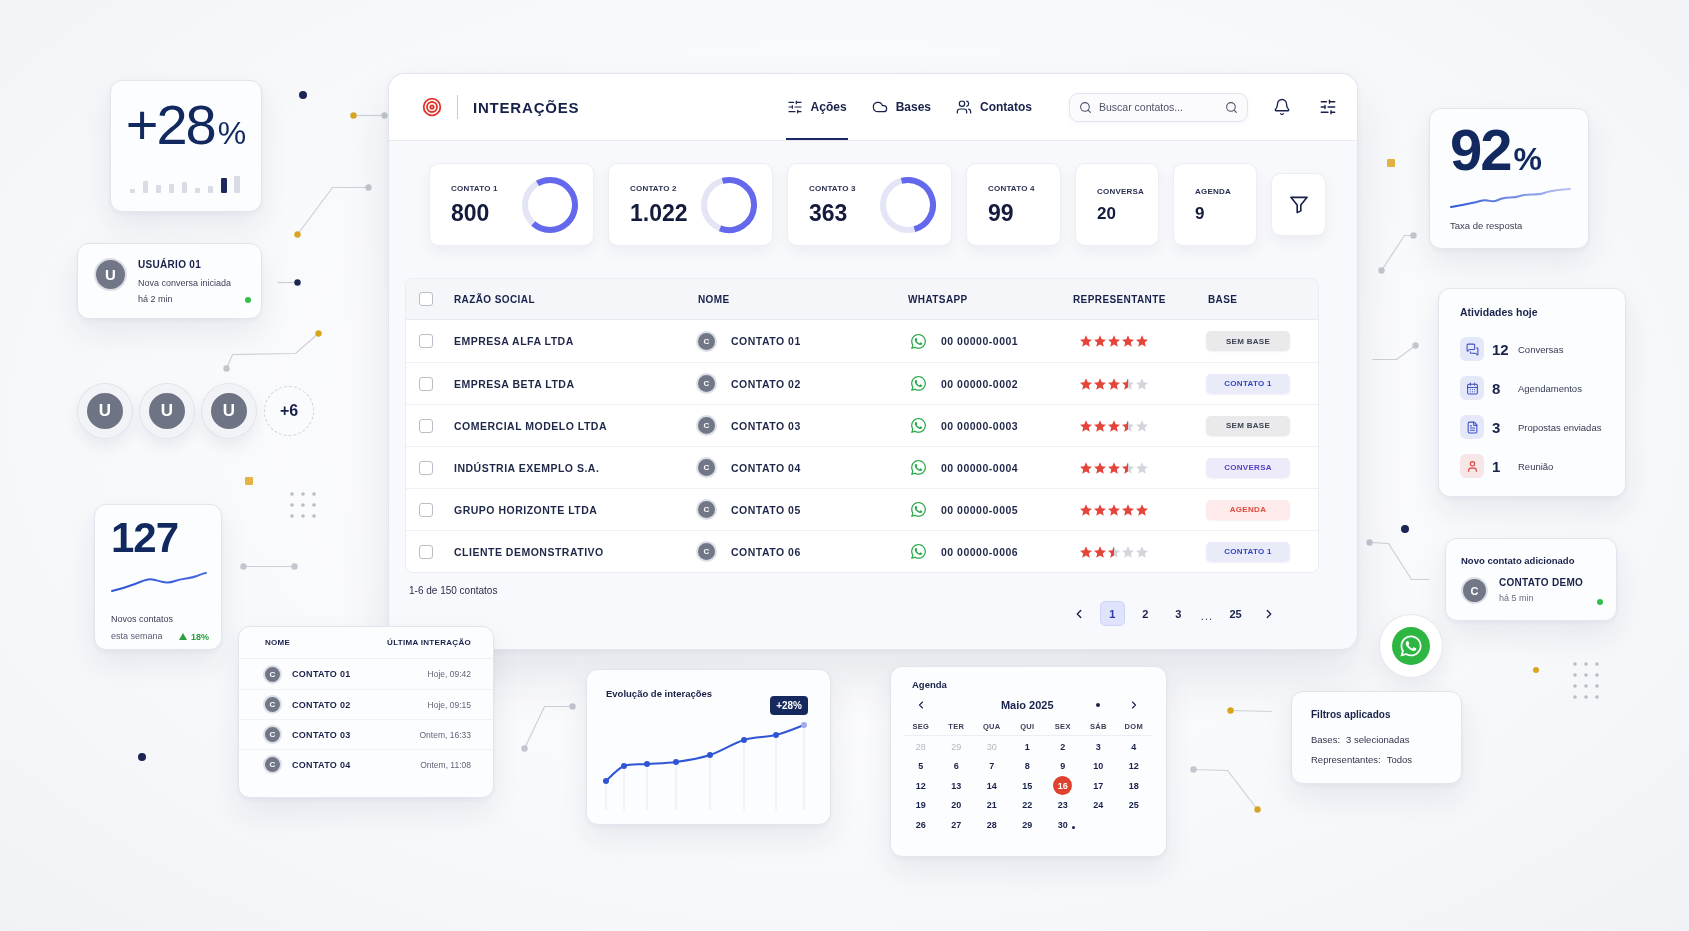 Image resolution: width=1689 pixels, height=931 pixels. Describe the element at coordinates (1560, 427) in the screenshot. I see `activity-label: Propostas enviadas` at that location.